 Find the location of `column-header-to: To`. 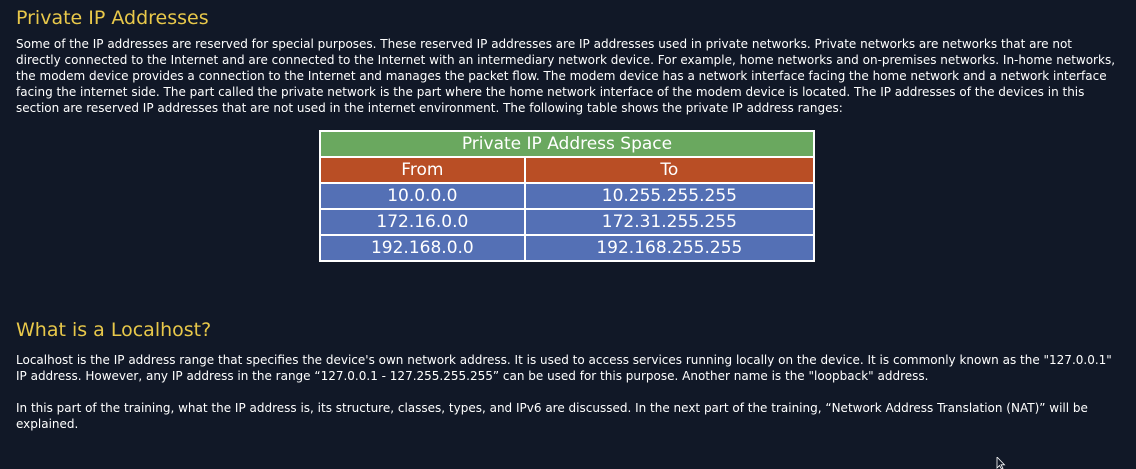

column-header-to: To is located at coordinates (669, 170).